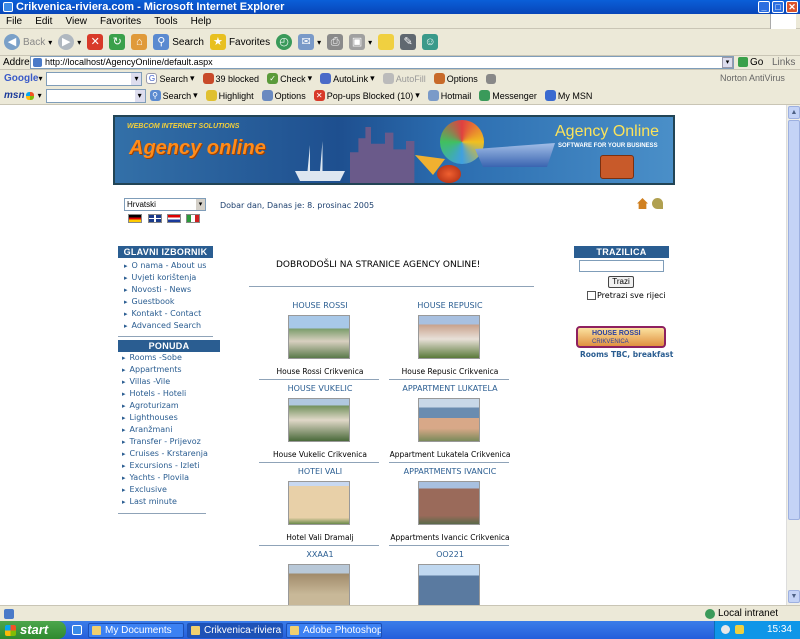 This screenshot has width=800, height=639. Describe the element at coordinates (201, 21) in the screenshot. I see `menu-help: Help` at that location.